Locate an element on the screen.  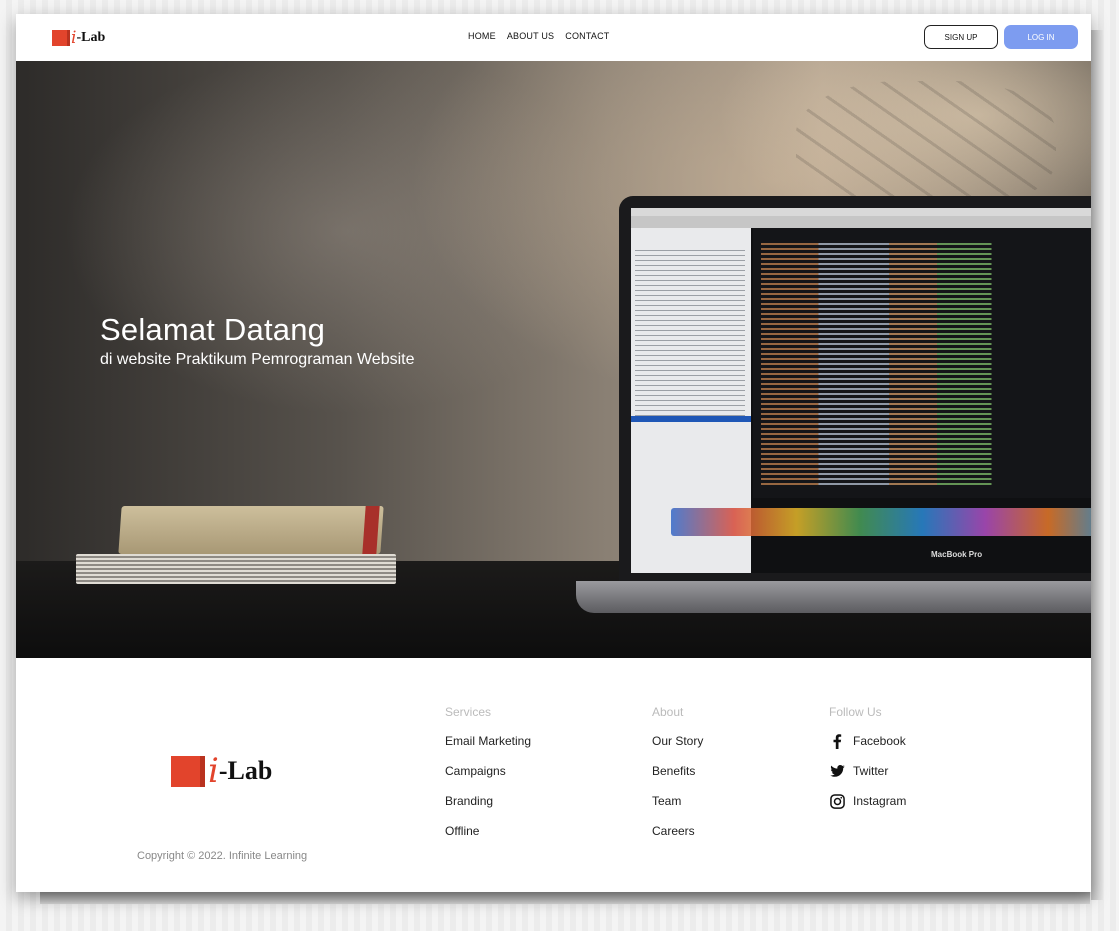
screen-code-editor is located at coordinates (922, 363).